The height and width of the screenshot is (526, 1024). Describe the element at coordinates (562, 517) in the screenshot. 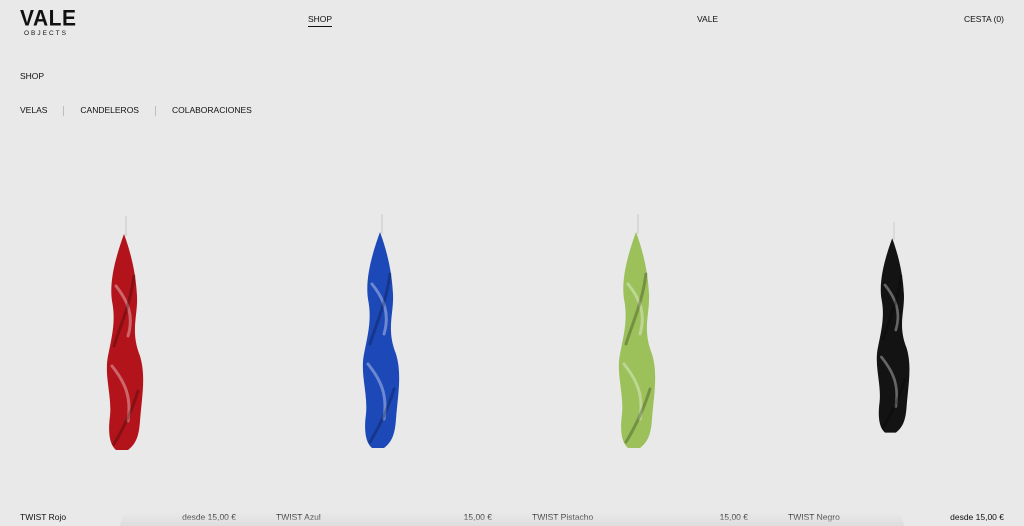

I see `product-name: TWIST Pistacho` at that location.